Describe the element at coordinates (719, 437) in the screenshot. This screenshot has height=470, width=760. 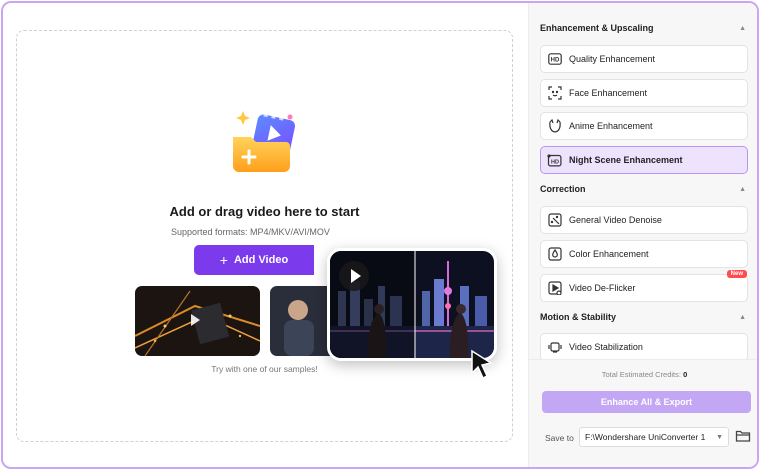
I see `chevron-down-icon: ▼` at that location.